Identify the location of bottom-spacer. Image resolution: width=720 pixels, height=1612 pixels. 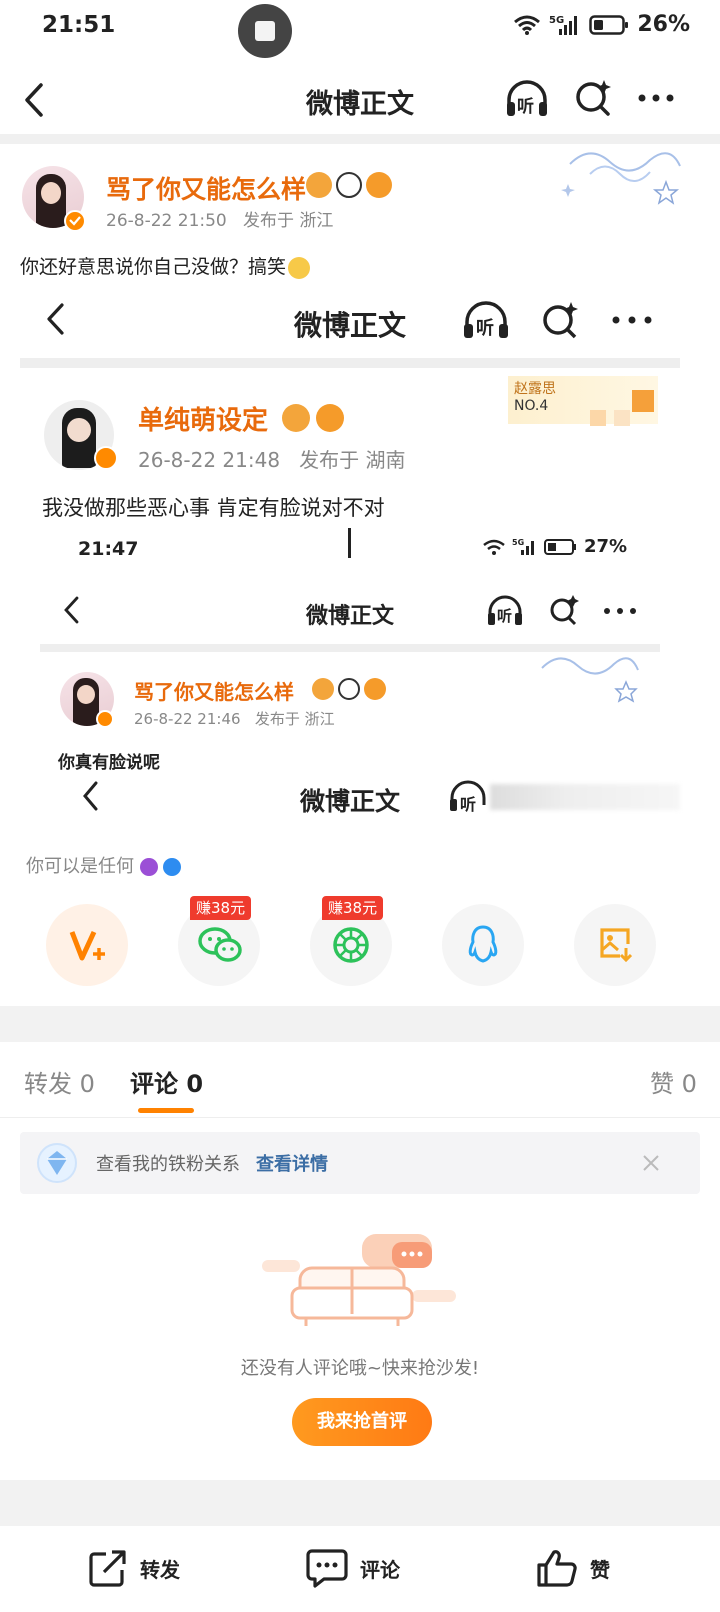
(360, 1503).